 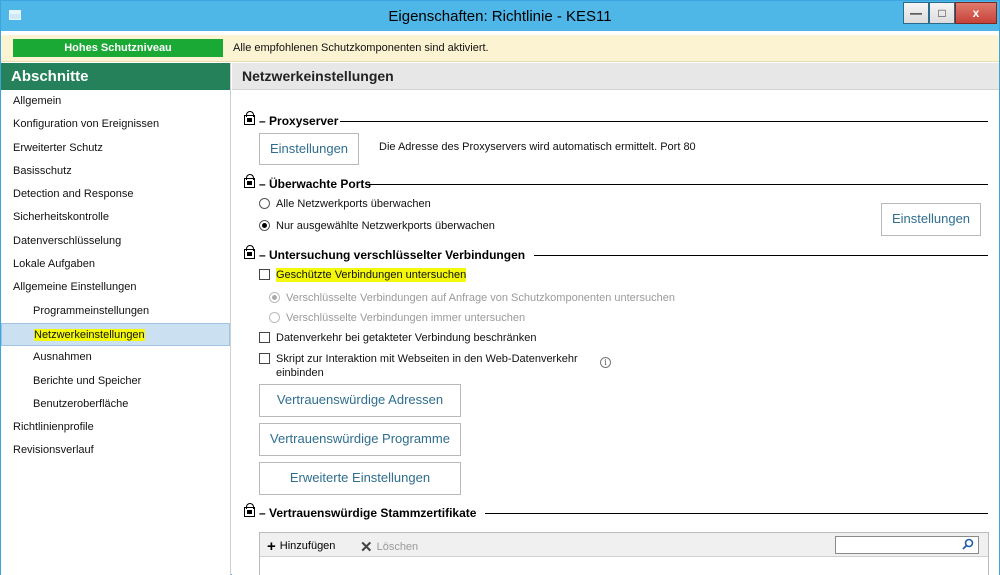 I want to click on proxy-section-header: – Proxyserver, so click(x=616, y=120).